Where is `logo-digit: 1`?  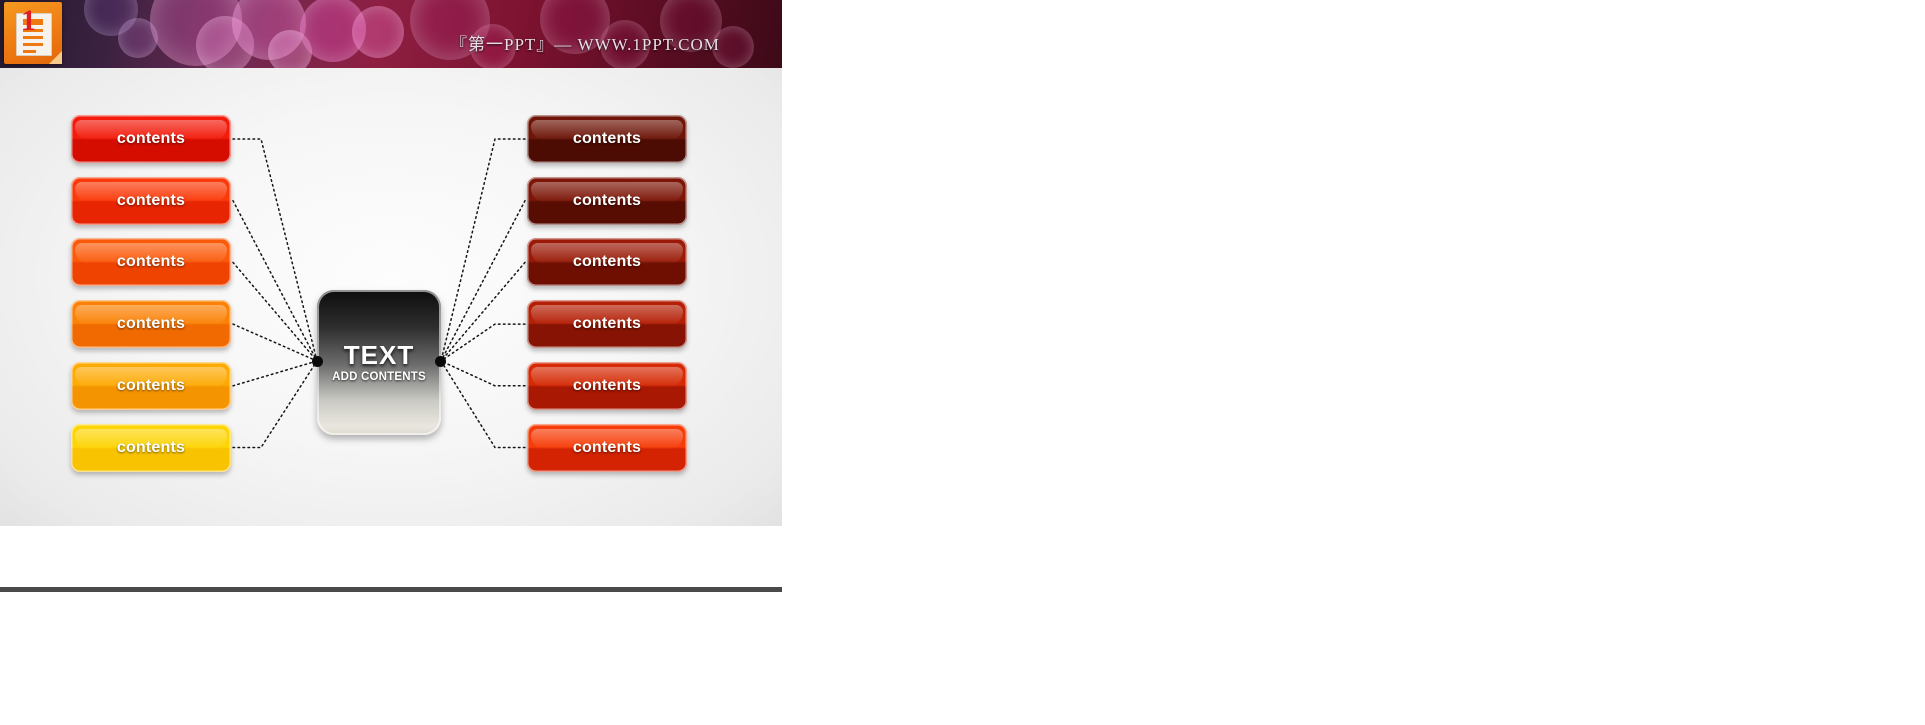 logo-digit: 1 is located at coordinates (28, 20).